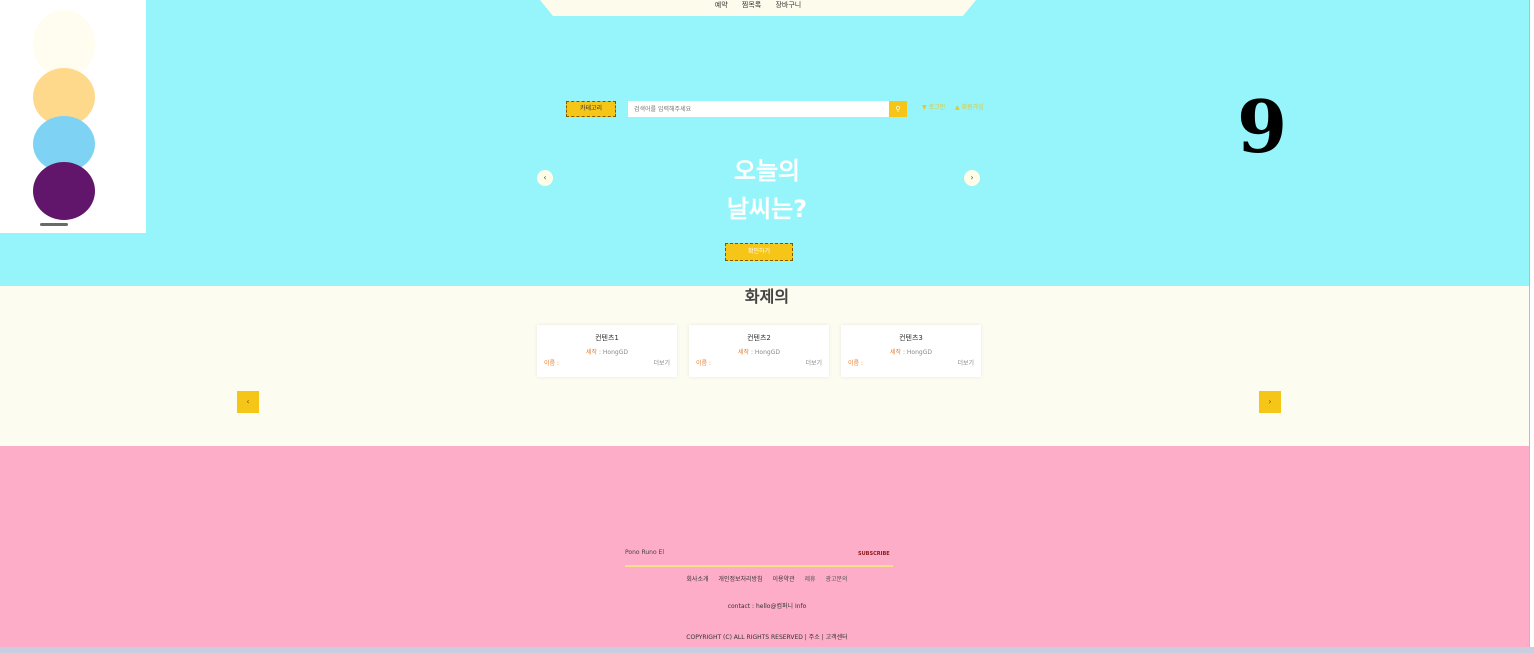  What do you see at coordinates (697, 579) in the screenshot?
I see `footer-link-about: 회사소개` at bounding box center [697, 579].